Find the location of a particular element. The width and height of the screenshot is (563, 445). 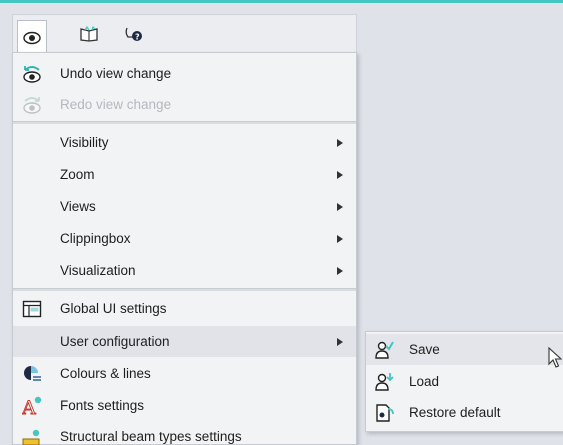

menu-item-global-ui-settings: Global UI settings is located at coordinates (184, 308).